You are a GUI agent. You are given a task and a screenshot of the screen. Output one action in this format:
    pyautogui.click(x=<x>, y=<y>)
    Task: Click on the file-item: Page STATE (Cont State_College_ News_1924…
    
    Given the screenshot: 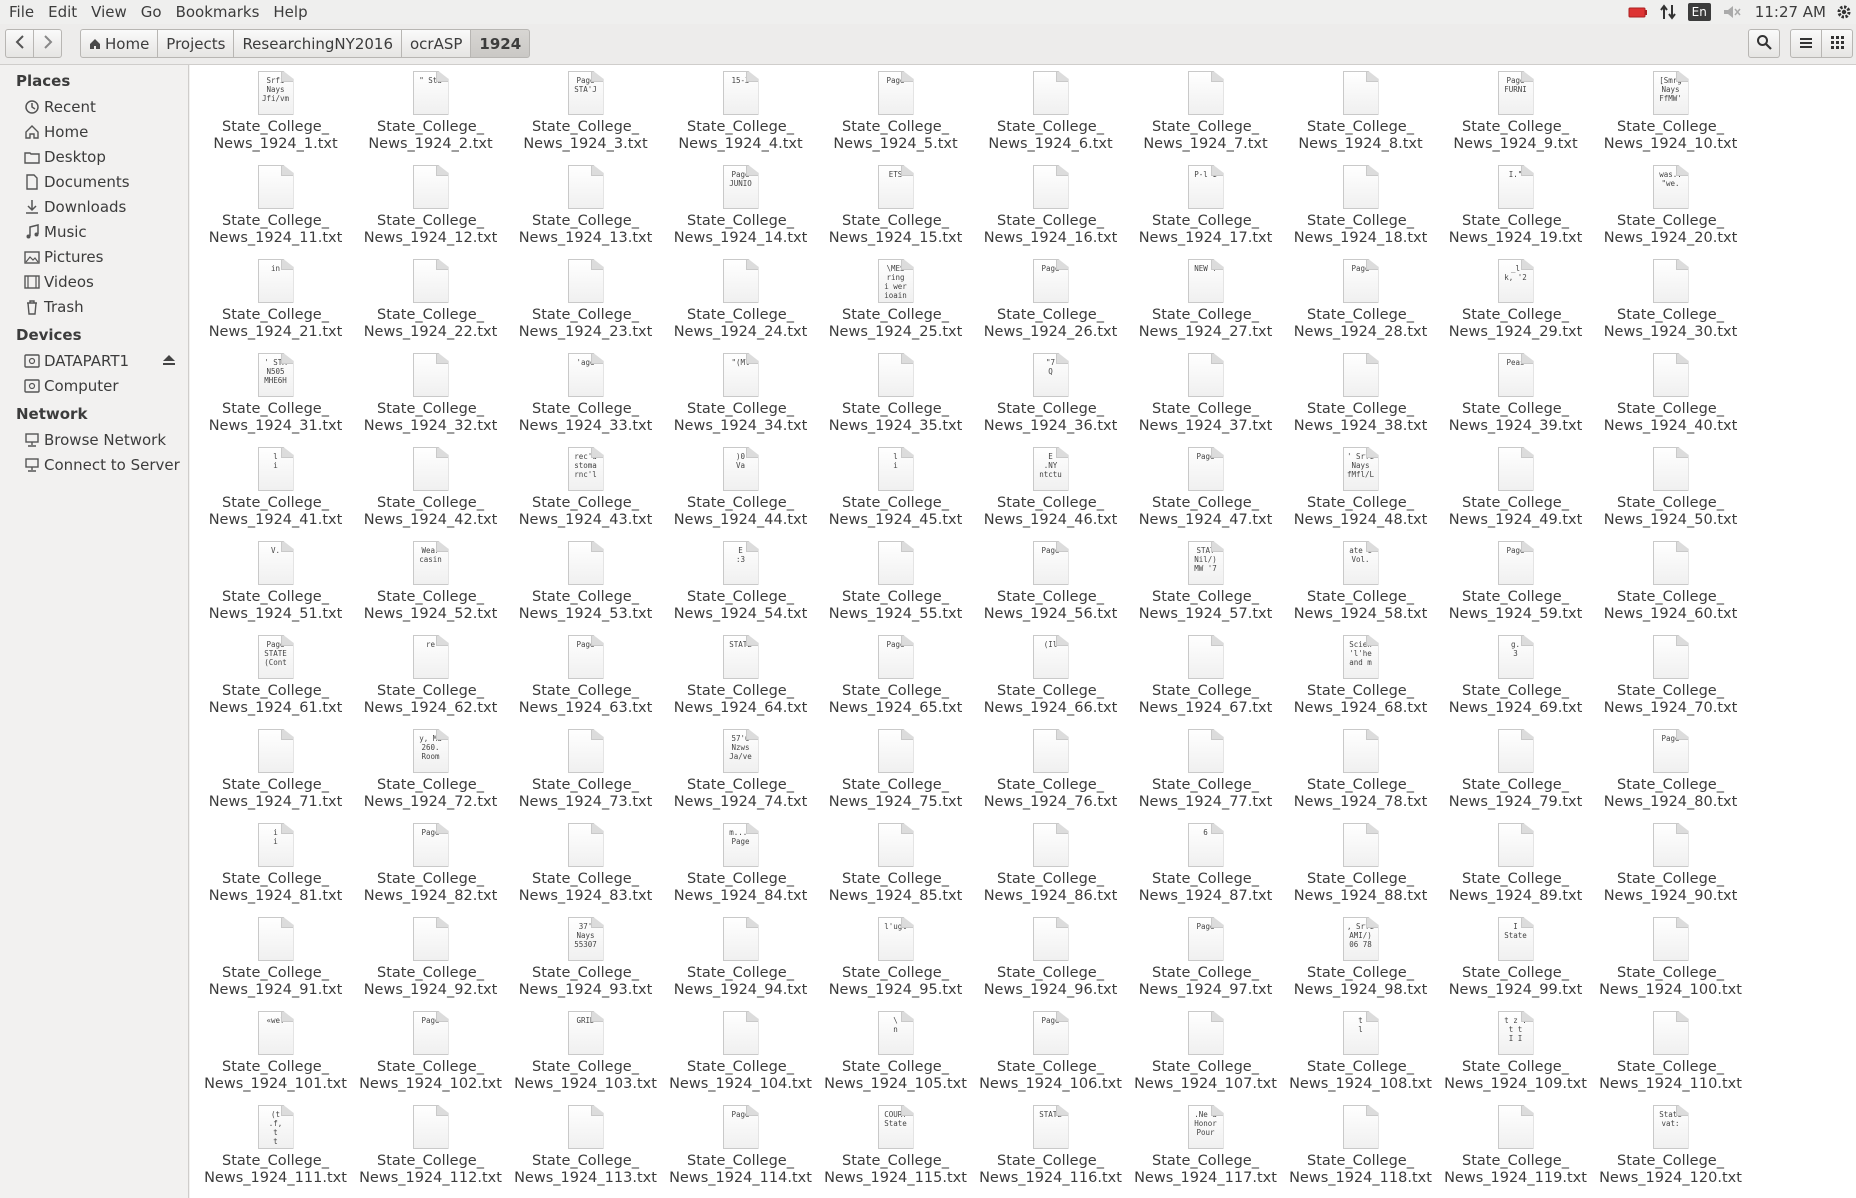 What is the action you would take?
    pyautogui.click(x=275, y=682)
    